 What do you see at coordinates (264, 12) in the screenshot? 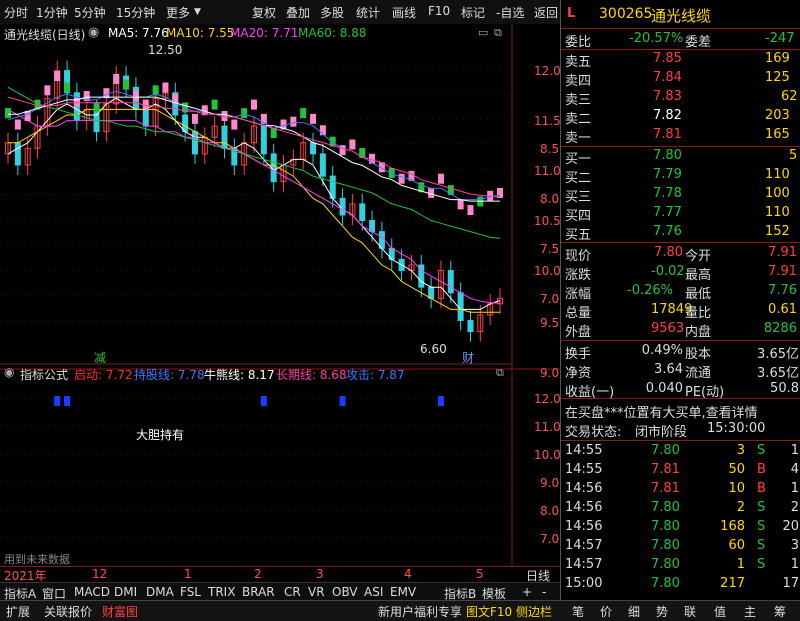
I see `button-fuquan: 复权` at bounding box center [264, 12].